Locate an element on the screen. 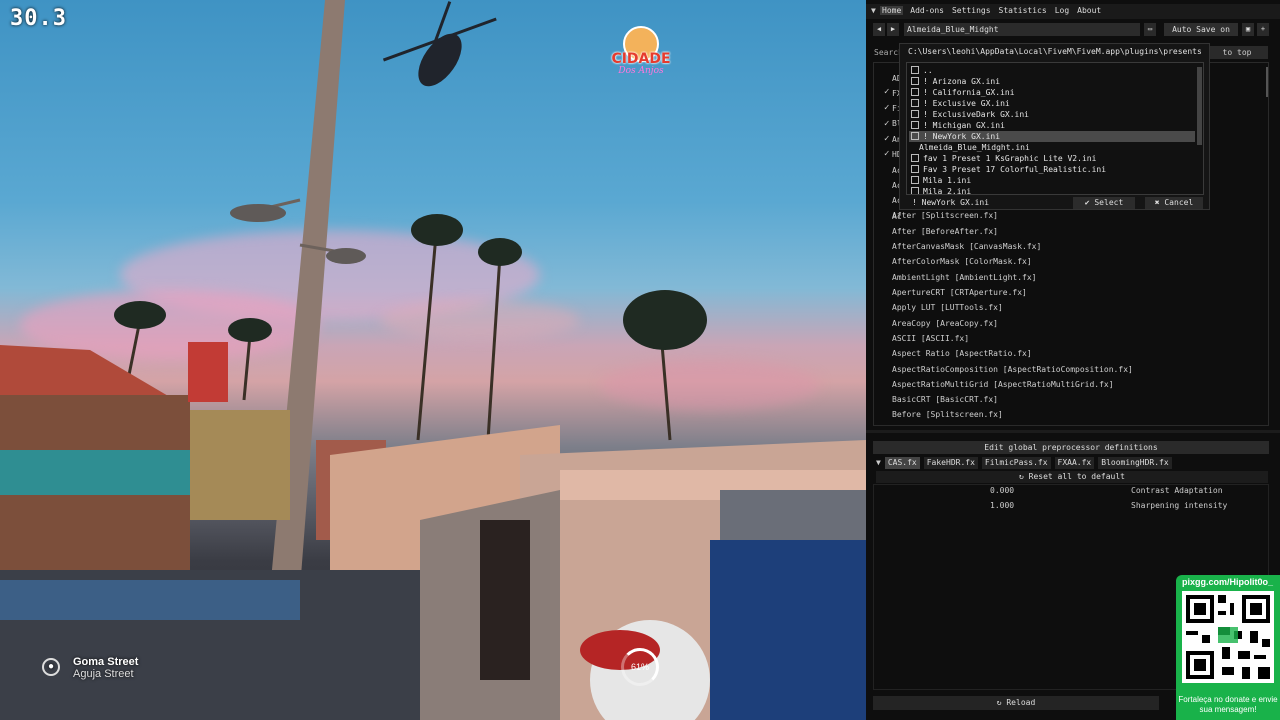 This screenshot has height=720, width=1280. effect-item: ApertureCRT [CRTAperture.fx] is located at coordinates (959, 292).